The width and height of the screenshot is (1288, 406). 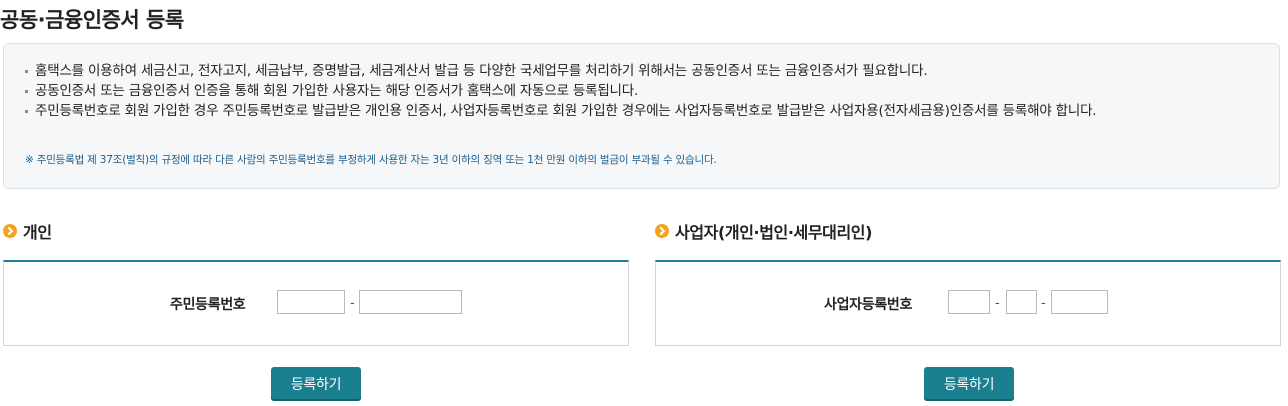 I want to click on brn-part1-input, so click(x=969, y=302).